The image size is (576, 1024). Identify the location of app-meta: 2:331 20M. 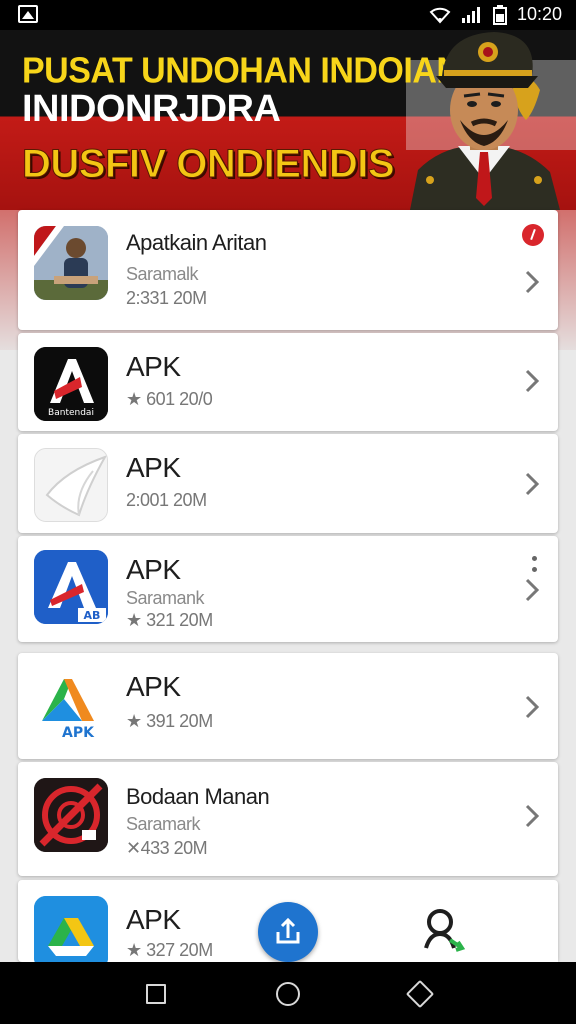
(166, 298).